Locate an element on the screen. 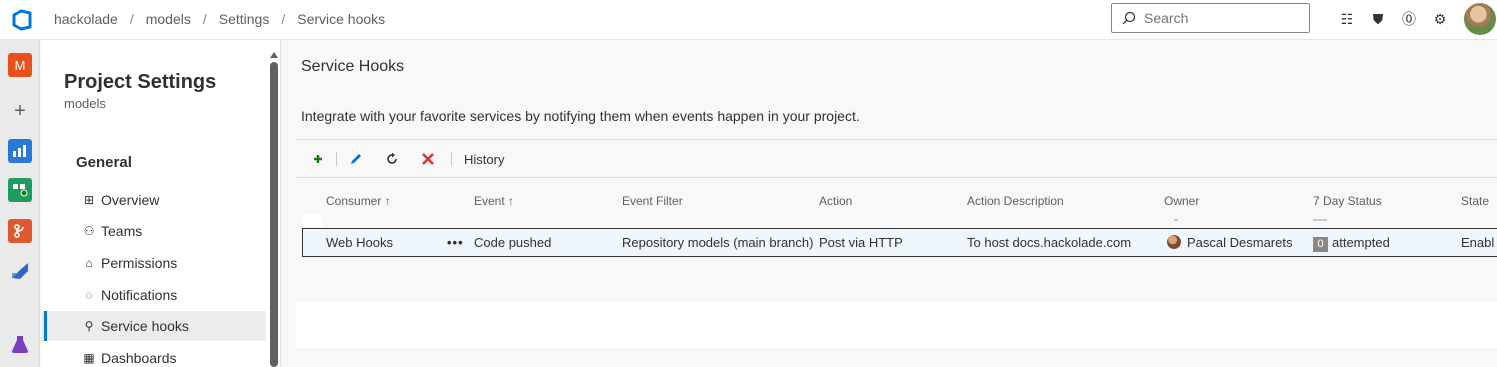 The width and height of the screenshot is (1497, 367). user-settings-icon: ⚙ is located at coordinates (1440, 19).